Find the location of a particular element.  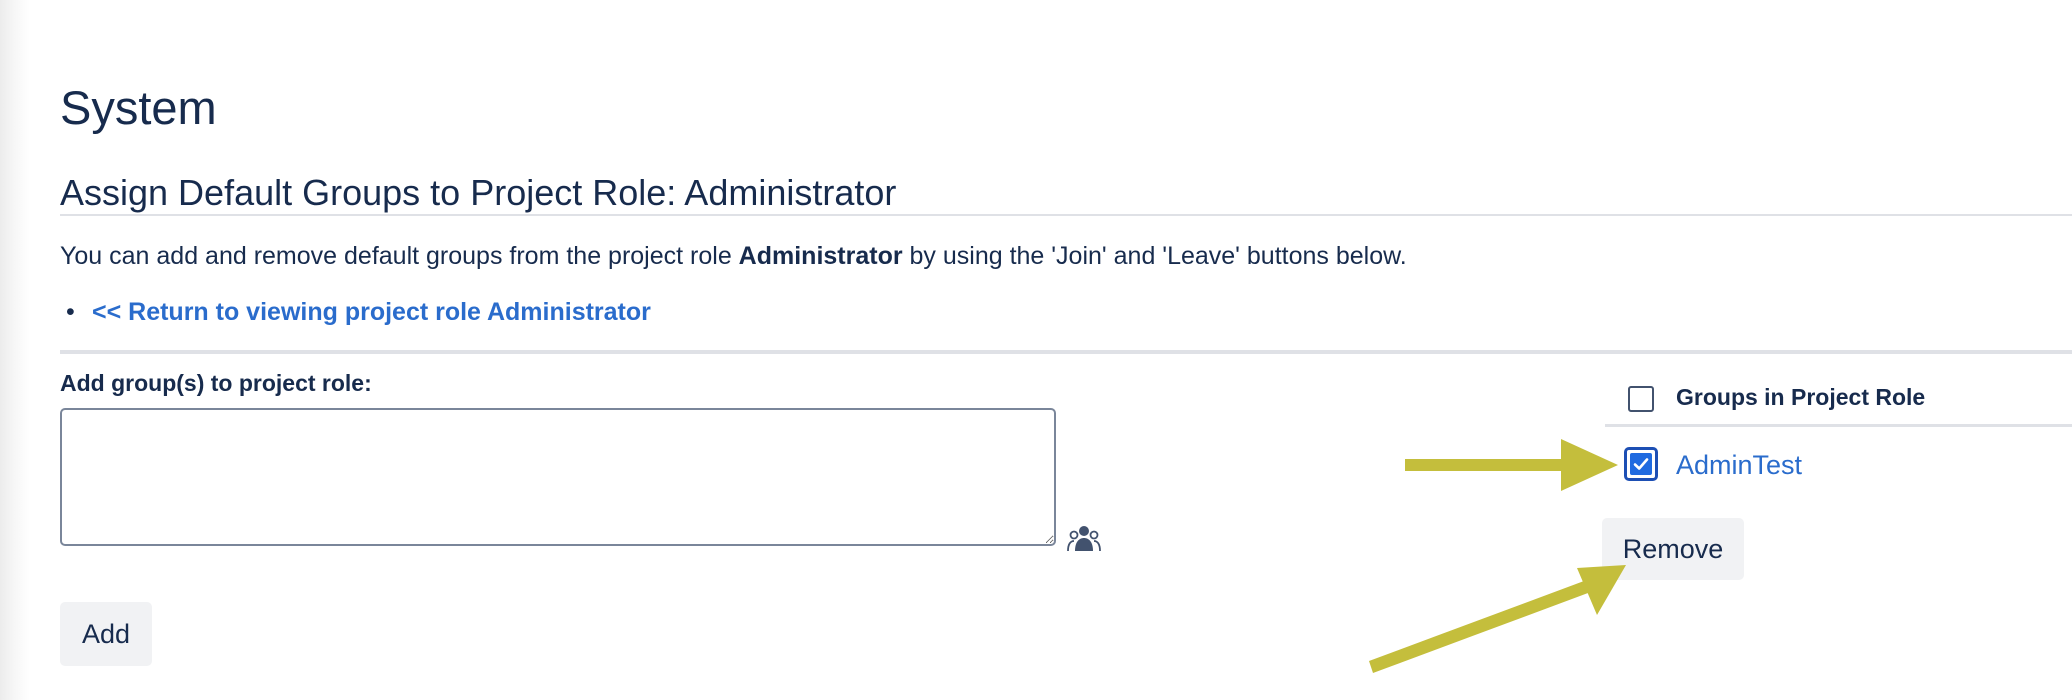

page-title: System is located at coordinates (138, 107).